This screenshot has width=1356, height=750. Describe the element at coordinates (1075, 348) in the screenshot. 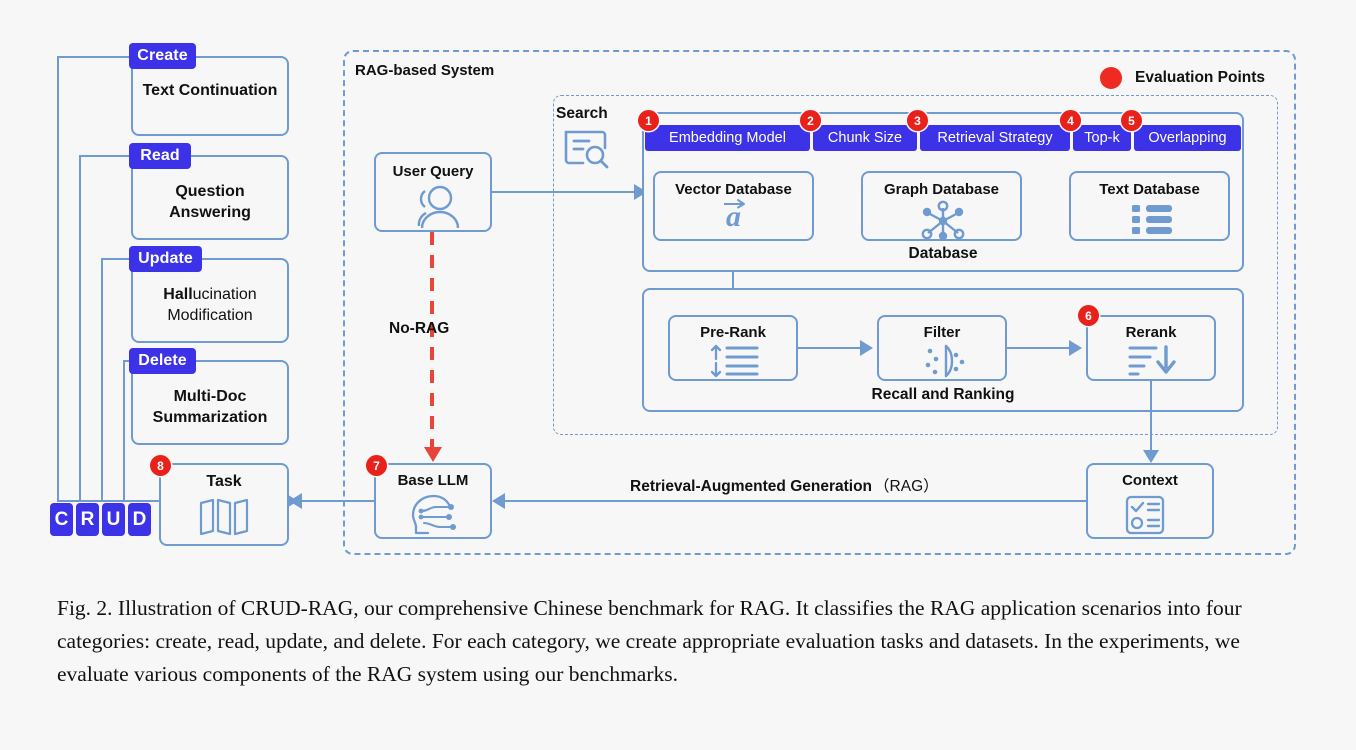

I see `arrow-filter-to-rerank-head` at that location.